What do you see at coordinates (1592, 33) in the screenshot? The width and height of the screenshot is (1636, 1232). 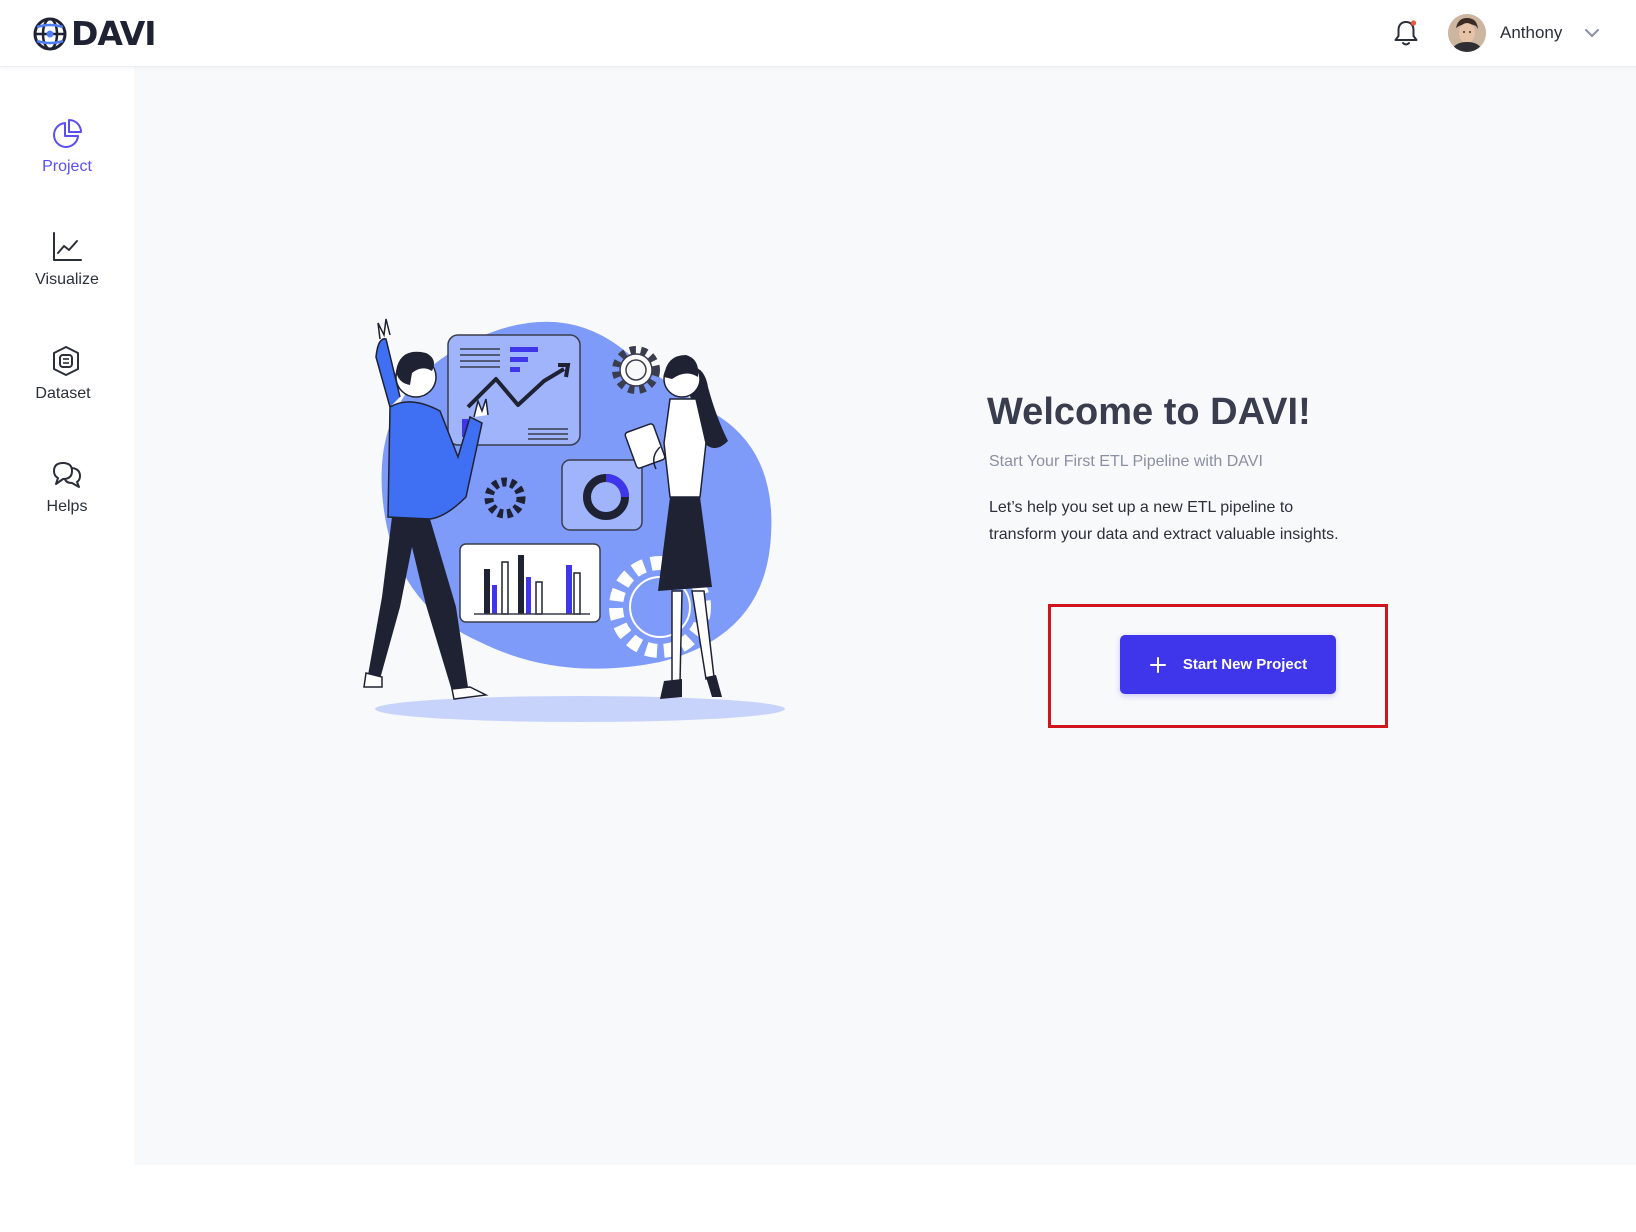 I see `chevron-down-icon` at bounding box center [1592, 33].